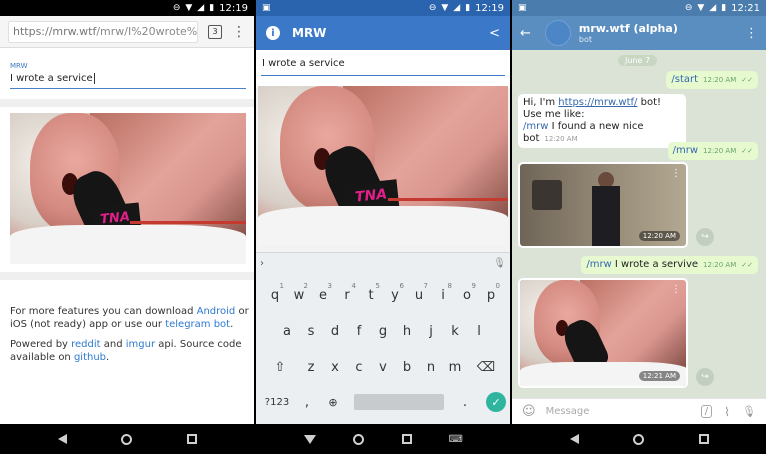  What do you see at coordinates (335, 367) in the screenshot?
I see `key-x: x` at bounding box center [335, 367].